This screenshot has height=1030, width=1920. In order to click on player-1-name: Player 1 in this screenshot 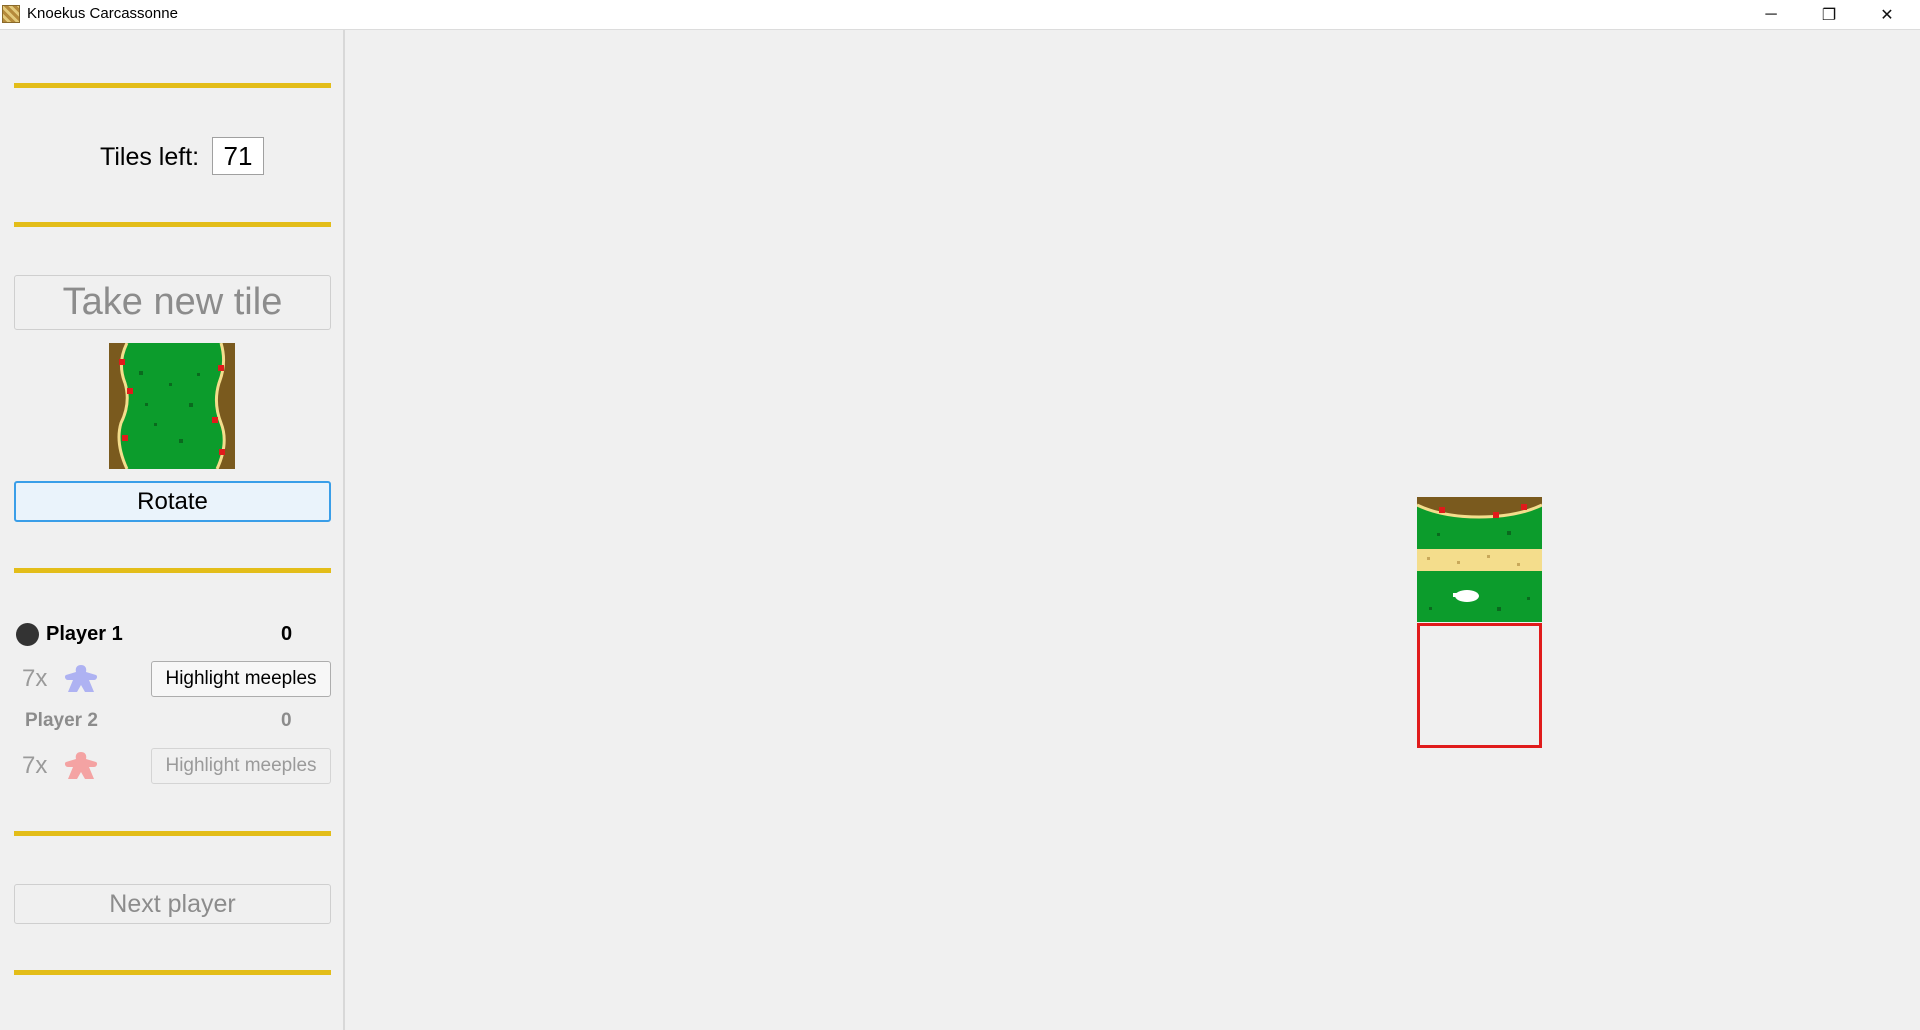, I will do `click(84, 634)`.